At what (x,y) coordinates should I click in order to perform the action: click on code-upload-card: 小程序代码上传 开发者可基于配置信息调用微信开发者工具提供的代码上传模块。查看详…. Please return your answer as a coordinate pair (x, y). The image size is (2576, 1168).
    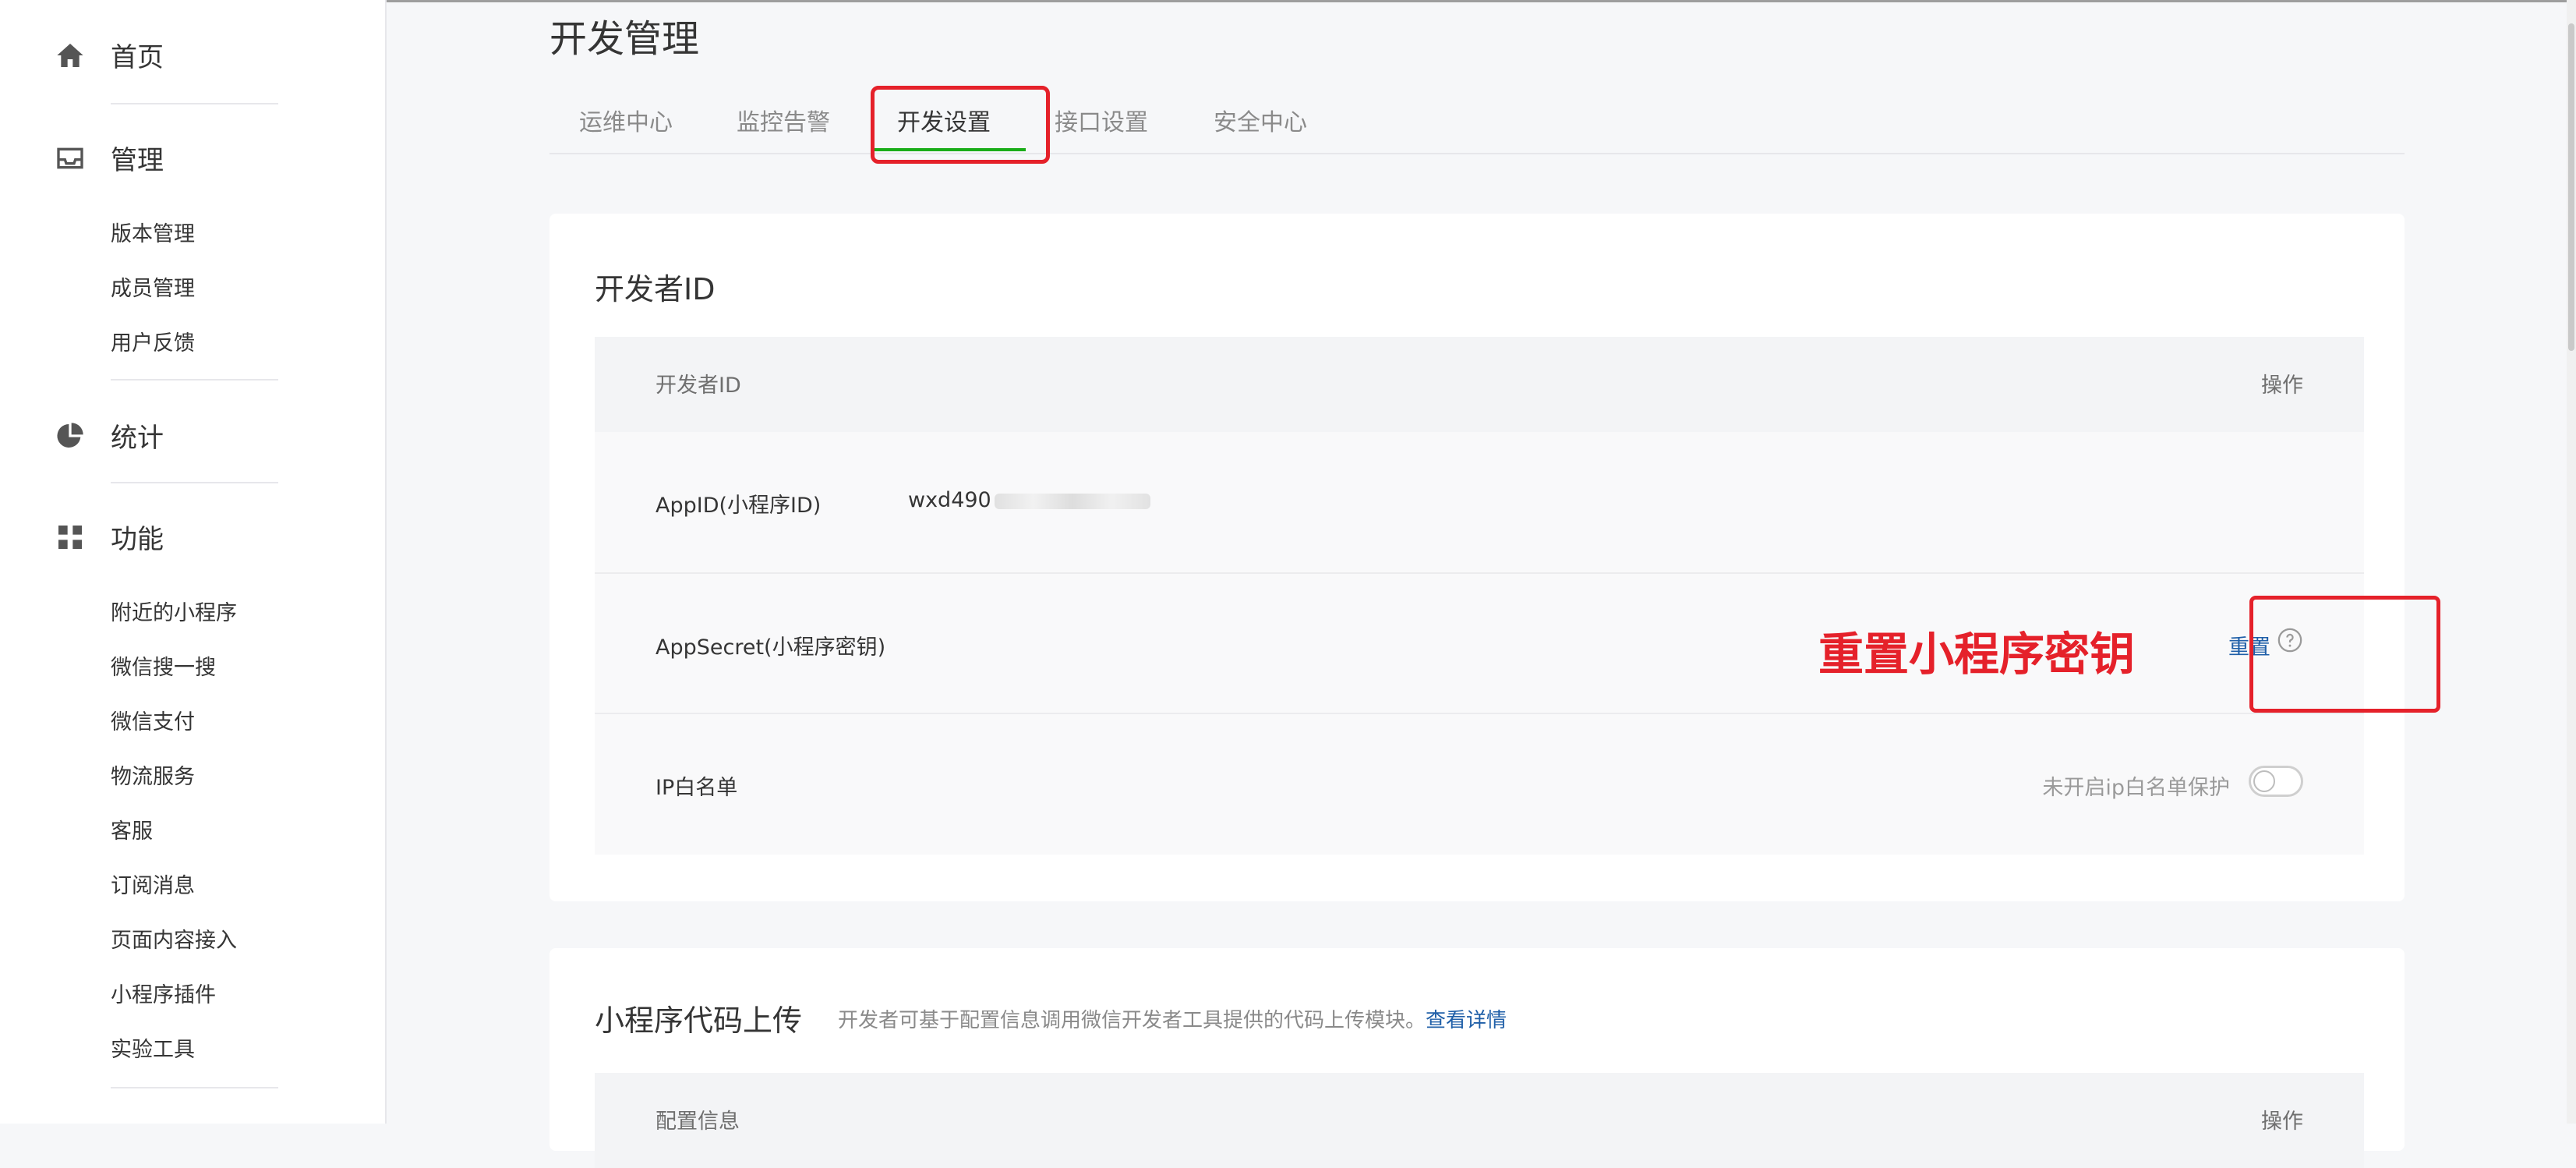
    Looking at the image, I should click on (1477, 1058).